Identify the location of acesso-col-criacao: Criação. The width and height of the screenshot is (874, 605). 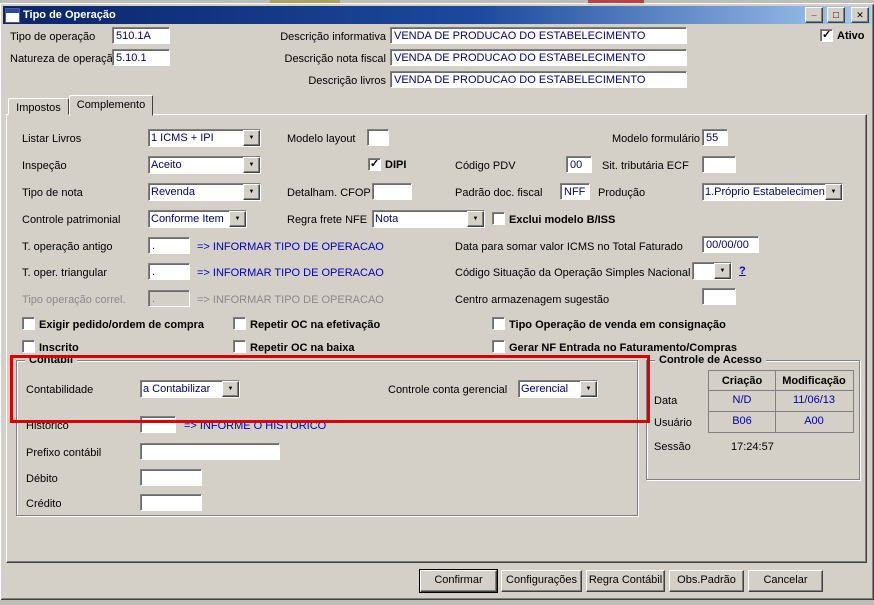
(742, 380).